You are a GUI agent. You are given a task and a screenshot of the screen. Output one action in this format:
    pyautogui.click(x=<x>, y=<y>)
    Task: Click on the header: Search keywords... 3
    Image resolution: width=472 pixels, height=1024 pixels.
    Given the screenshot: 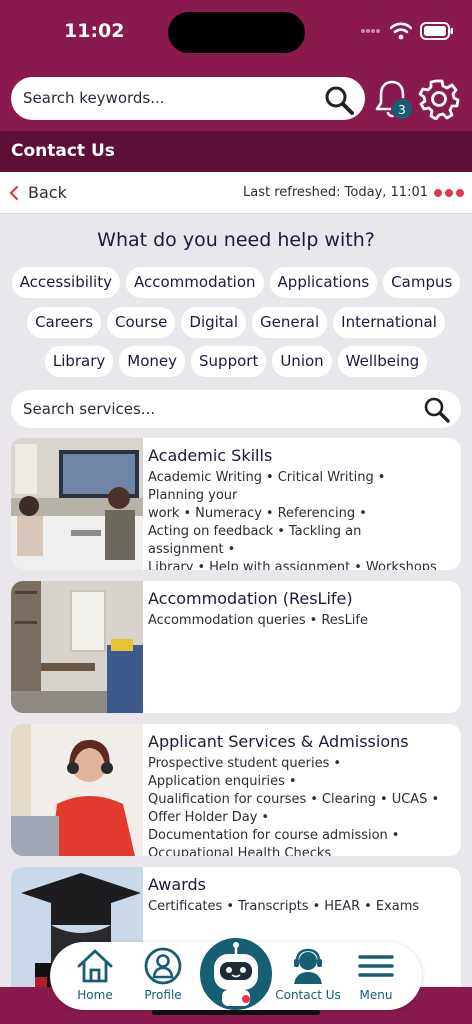 What is the action you would take?
    pyautogui.click(x=236, y=99)
    